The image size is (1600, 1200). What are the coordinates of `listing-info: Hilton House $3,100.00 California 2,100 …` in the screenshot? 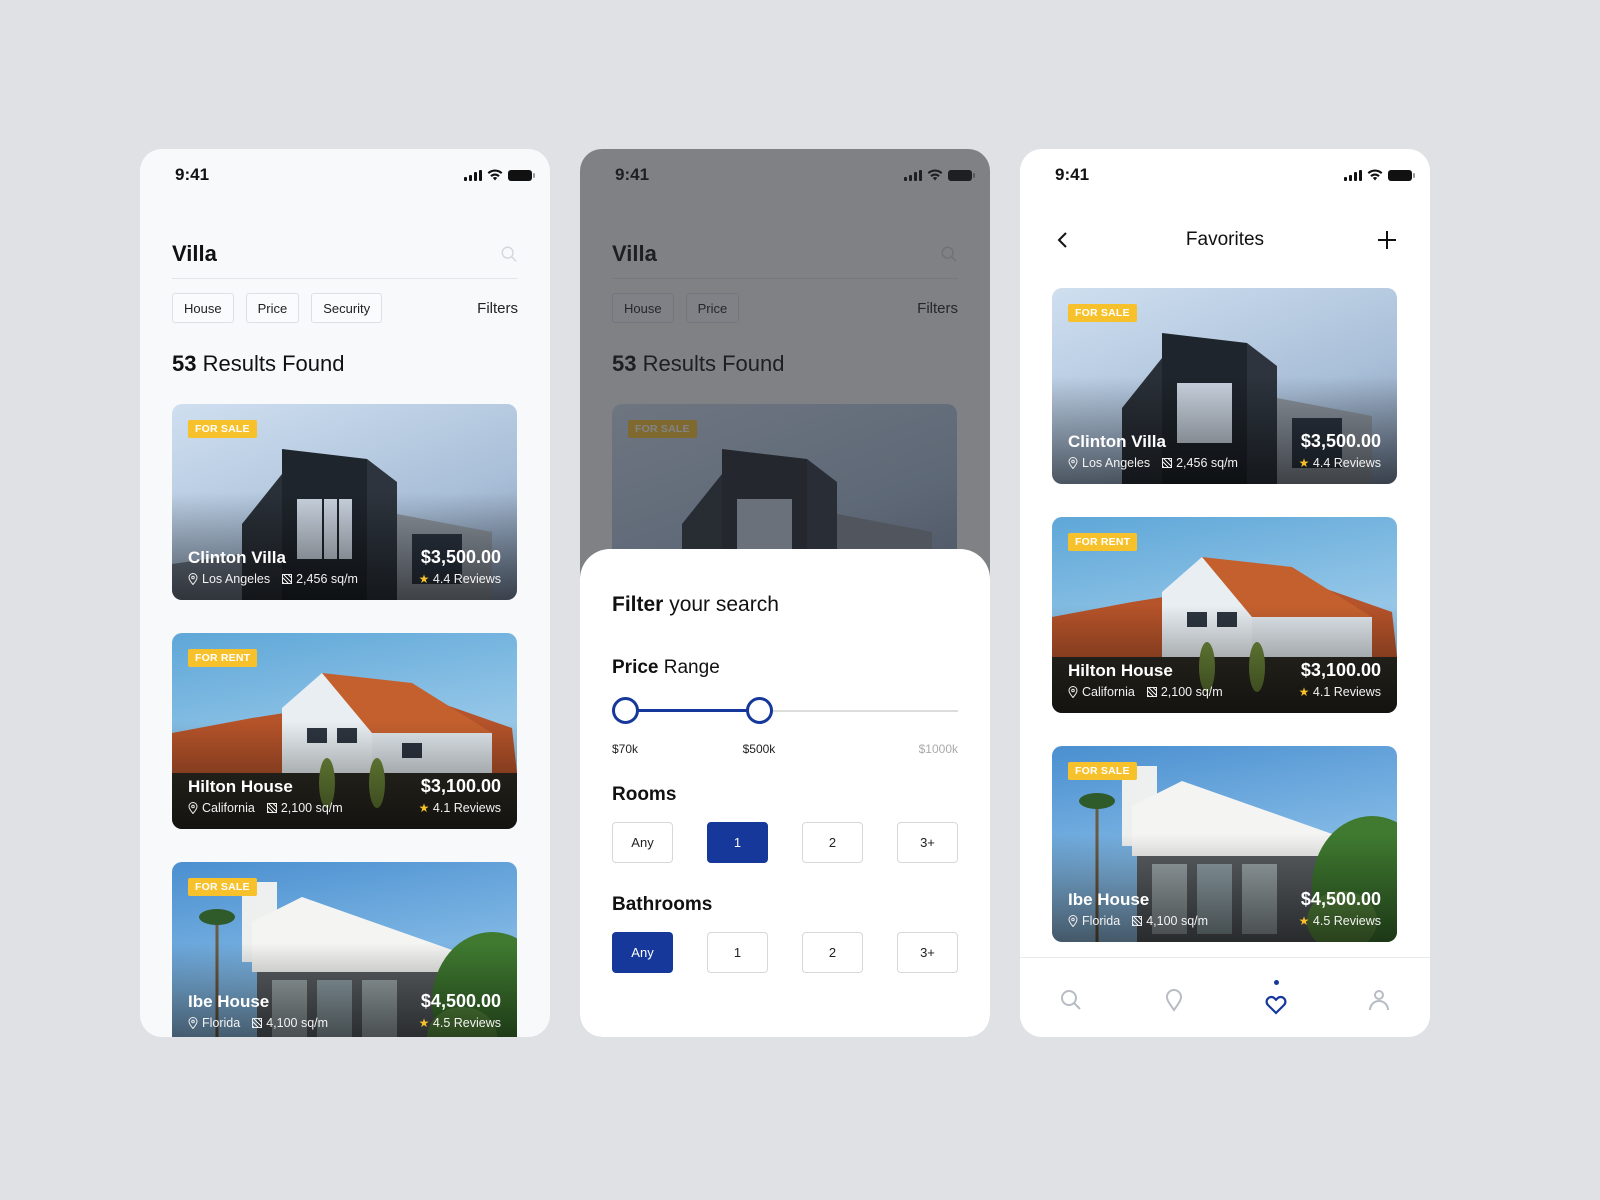 It's located at (344, 795).